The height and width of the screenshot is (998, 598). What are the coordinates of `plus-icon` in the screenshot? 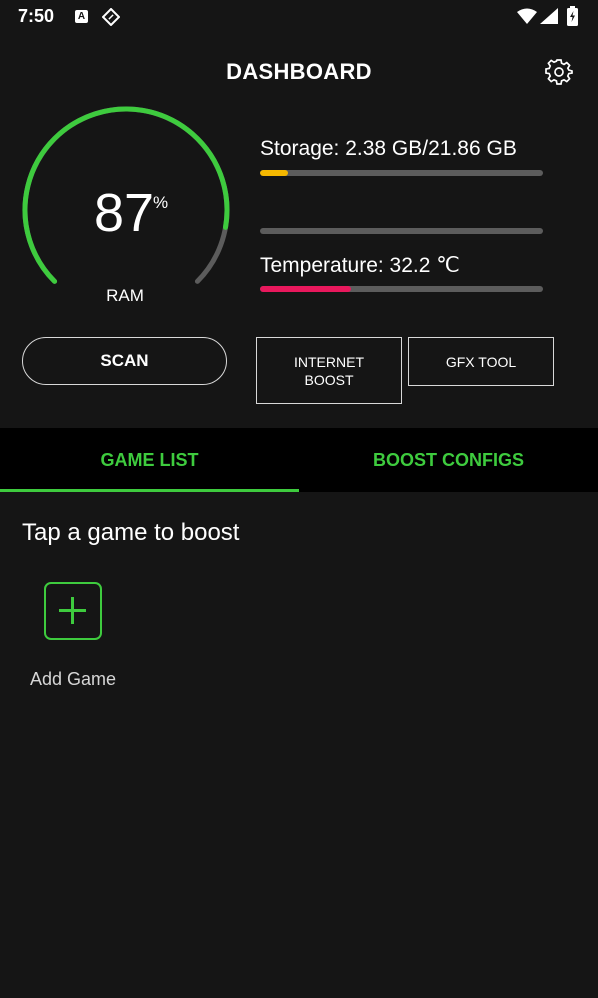 It's located at (72, 610).